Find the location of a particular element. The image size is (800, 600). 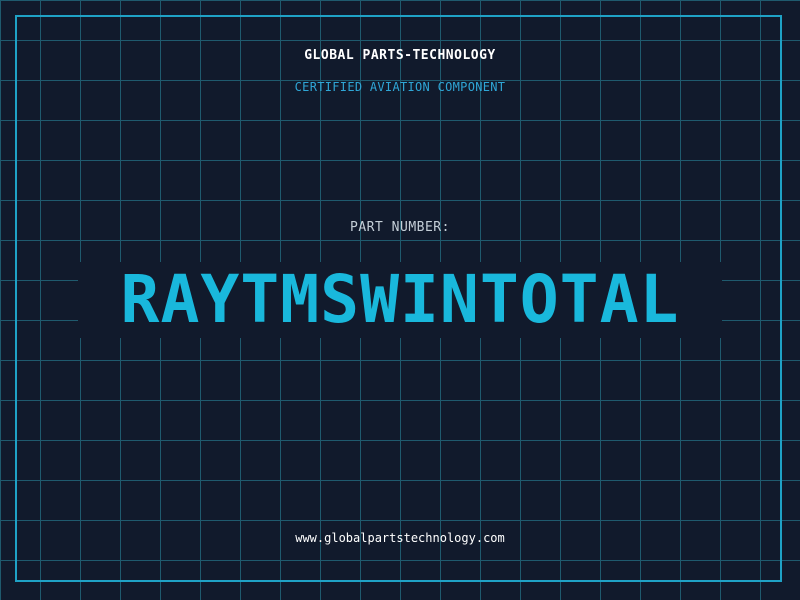

website-link: www.globalpartstechnology.com is located at coordinates (400, 538).